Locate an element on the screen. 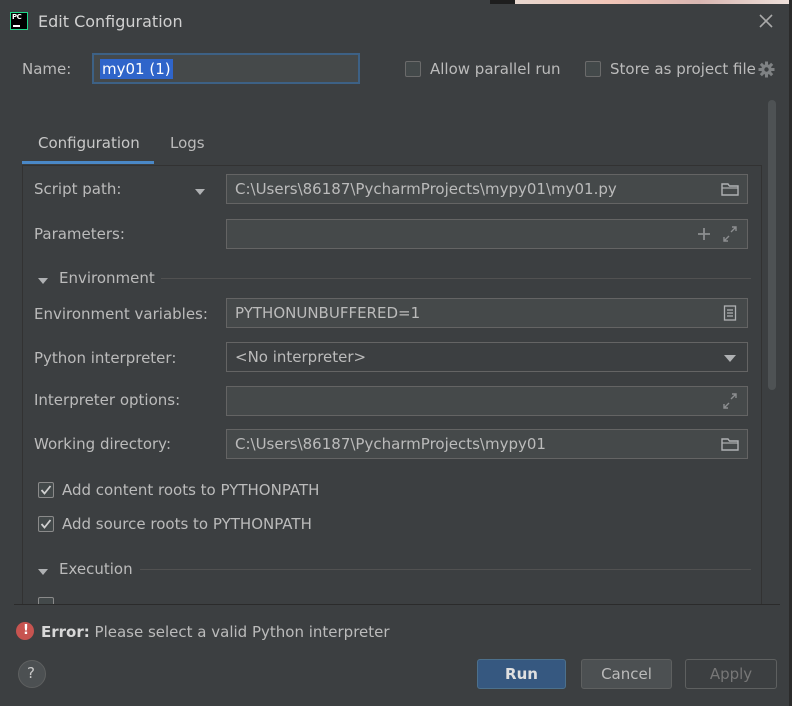 The image size is (792, 706). store-as-project-file-label: Store as project file is located at coordinates (683, 69).